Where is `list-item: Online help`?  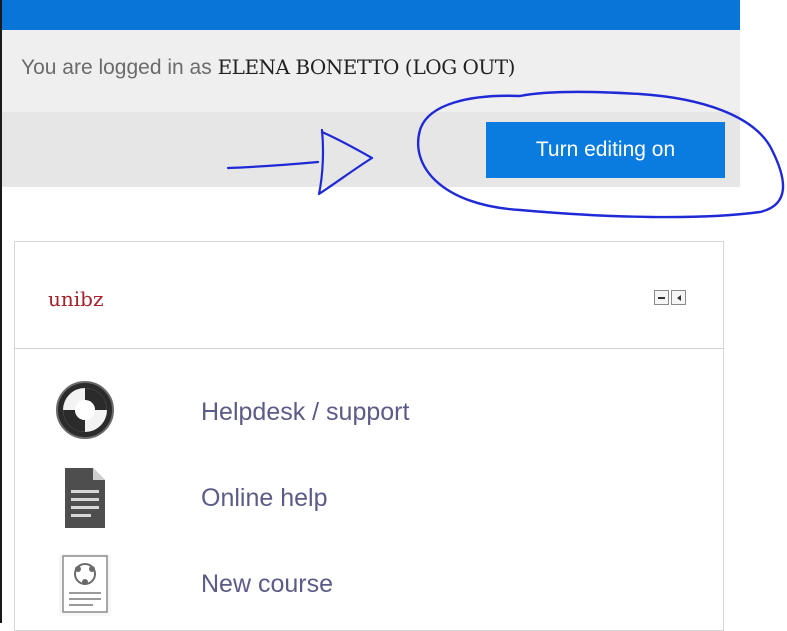
list-item: Online help is located at coordinates (369, 496).